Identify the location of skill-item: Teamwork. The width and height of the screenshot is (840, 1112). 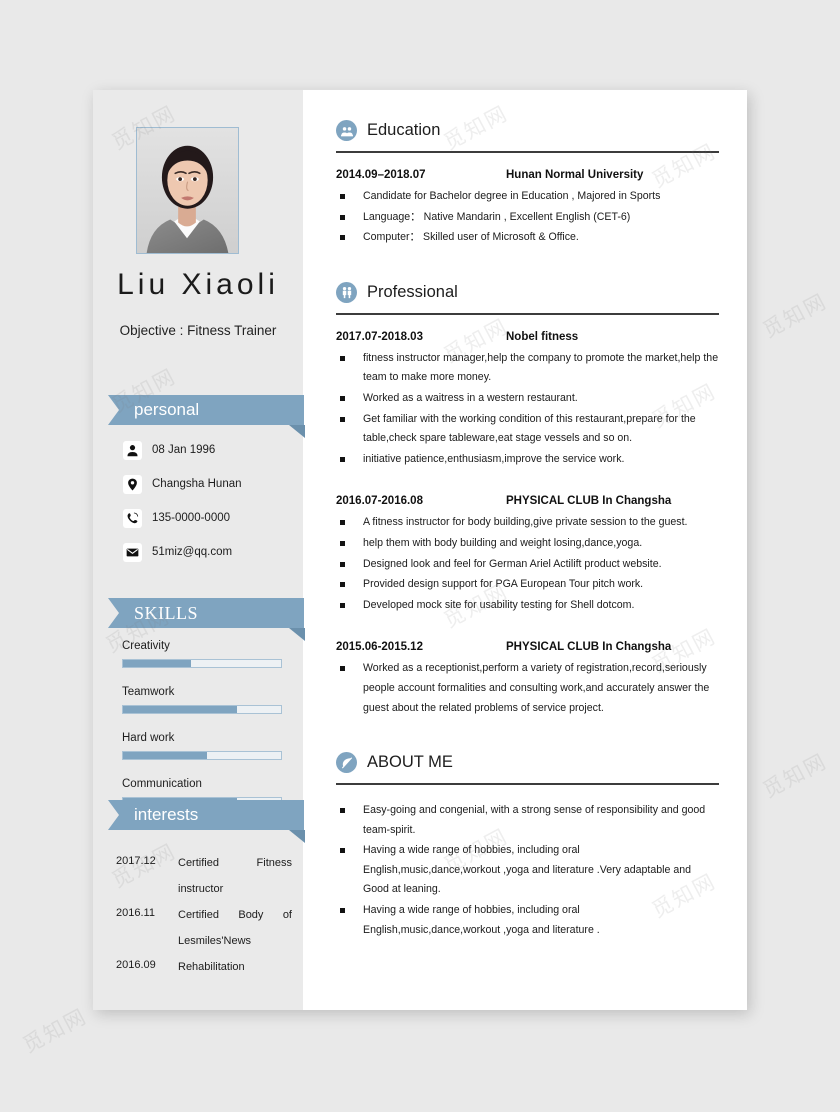
(202, 700).